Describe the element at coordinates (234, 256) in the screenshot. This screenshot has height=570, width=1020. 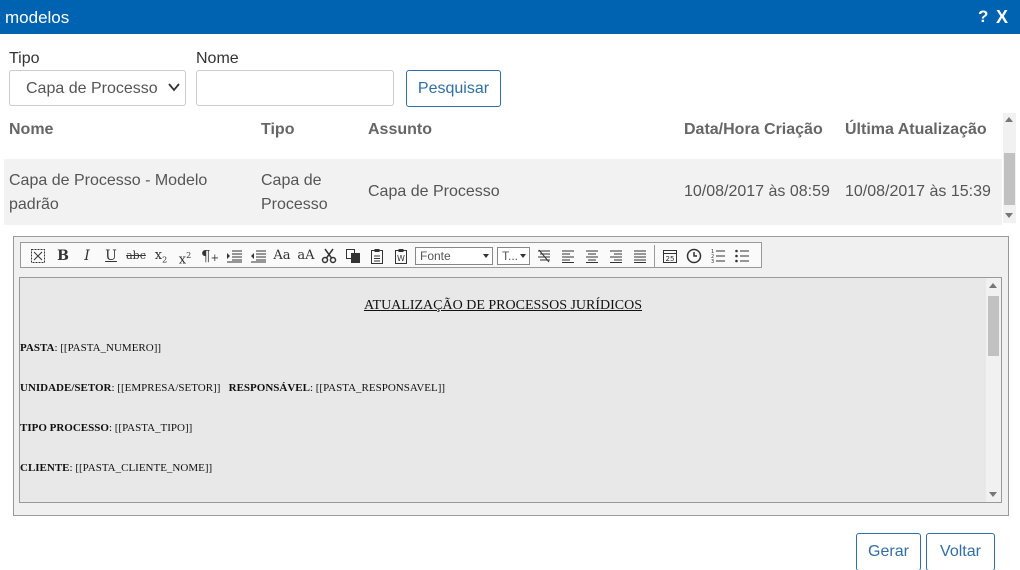
I see `indent-icon` at that location.